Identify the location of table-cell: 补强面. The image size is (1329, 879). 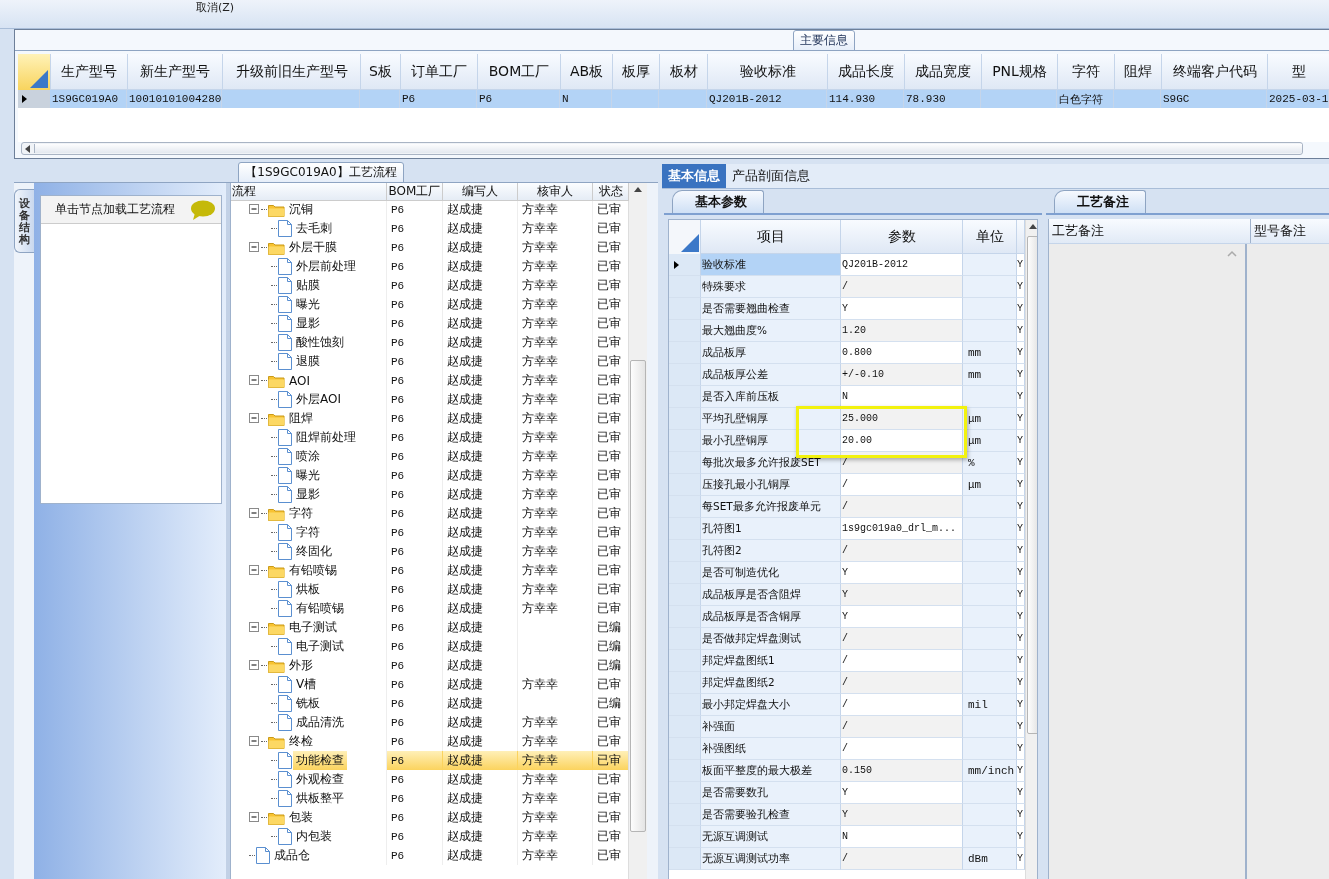
(771, 727).